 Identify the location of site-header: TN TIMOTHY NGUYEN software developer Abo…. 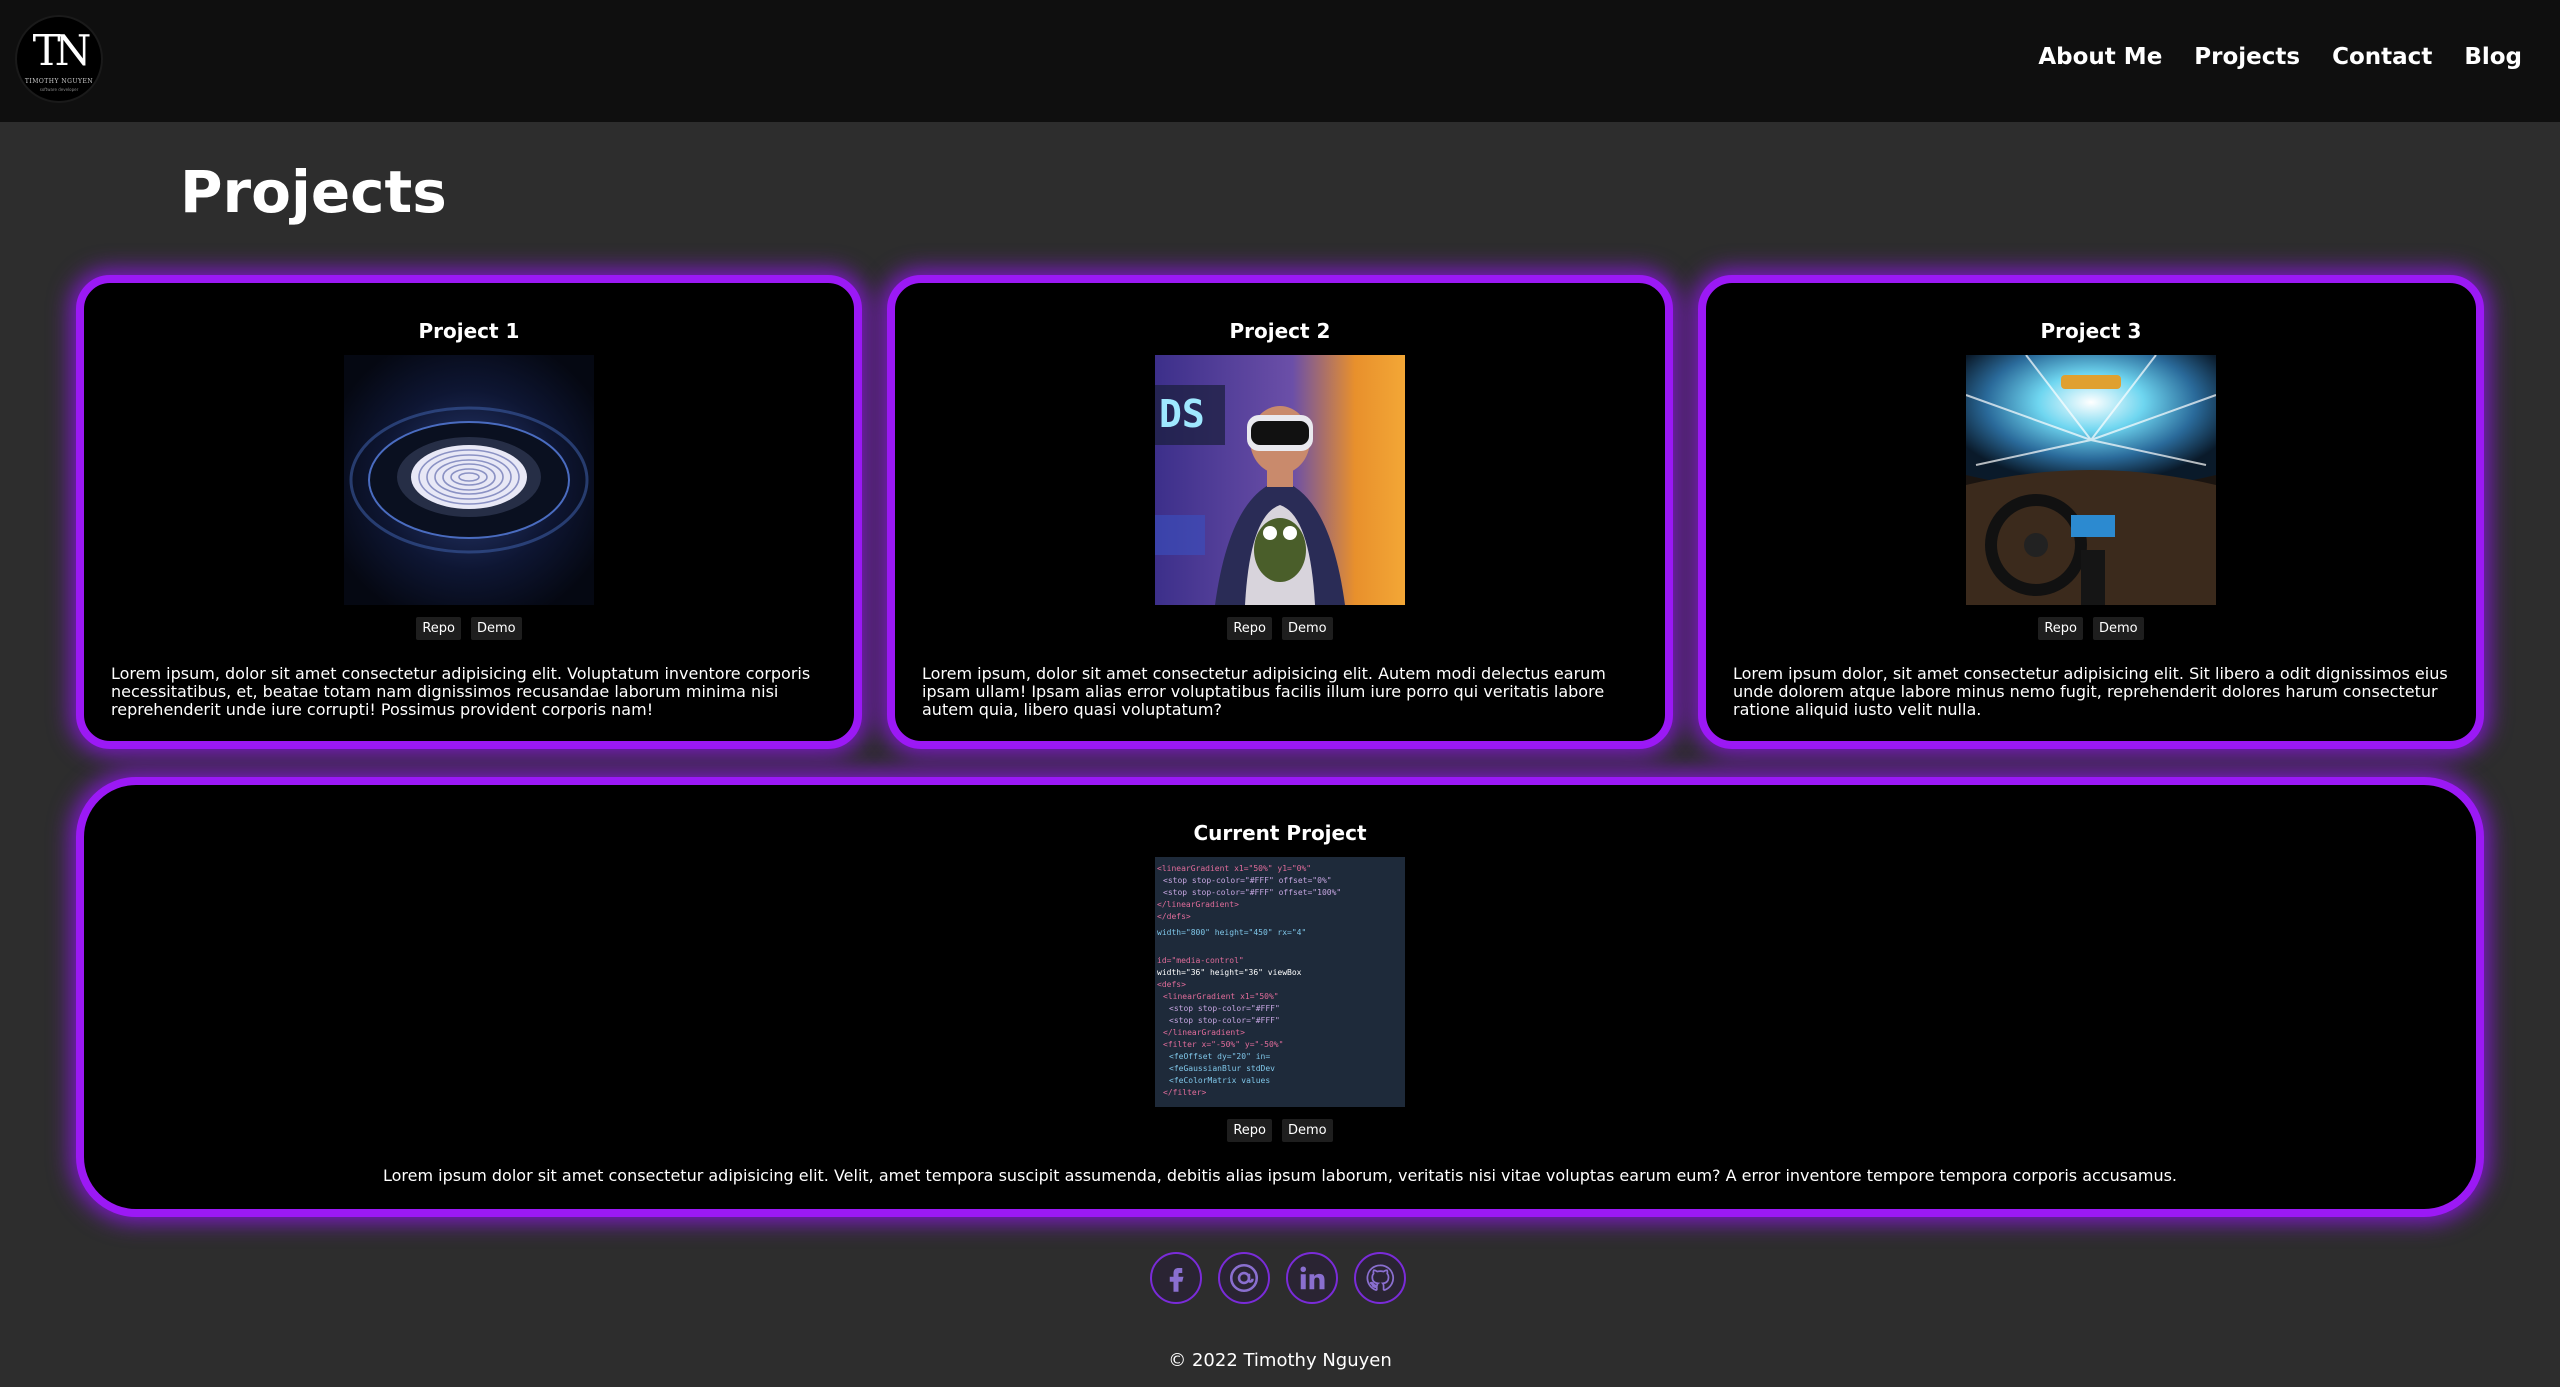
(1280, 61).